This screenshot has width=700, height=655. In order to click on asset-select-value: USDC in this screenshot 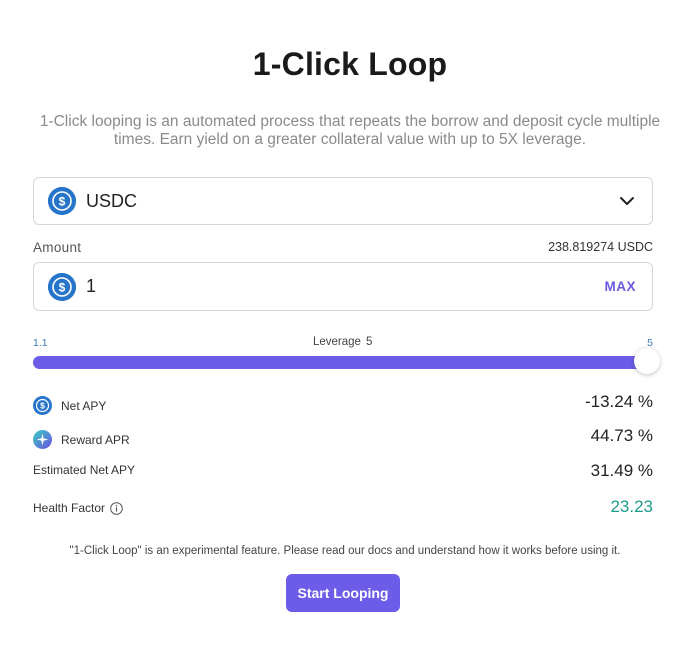, I will do `click(112, 200)`.